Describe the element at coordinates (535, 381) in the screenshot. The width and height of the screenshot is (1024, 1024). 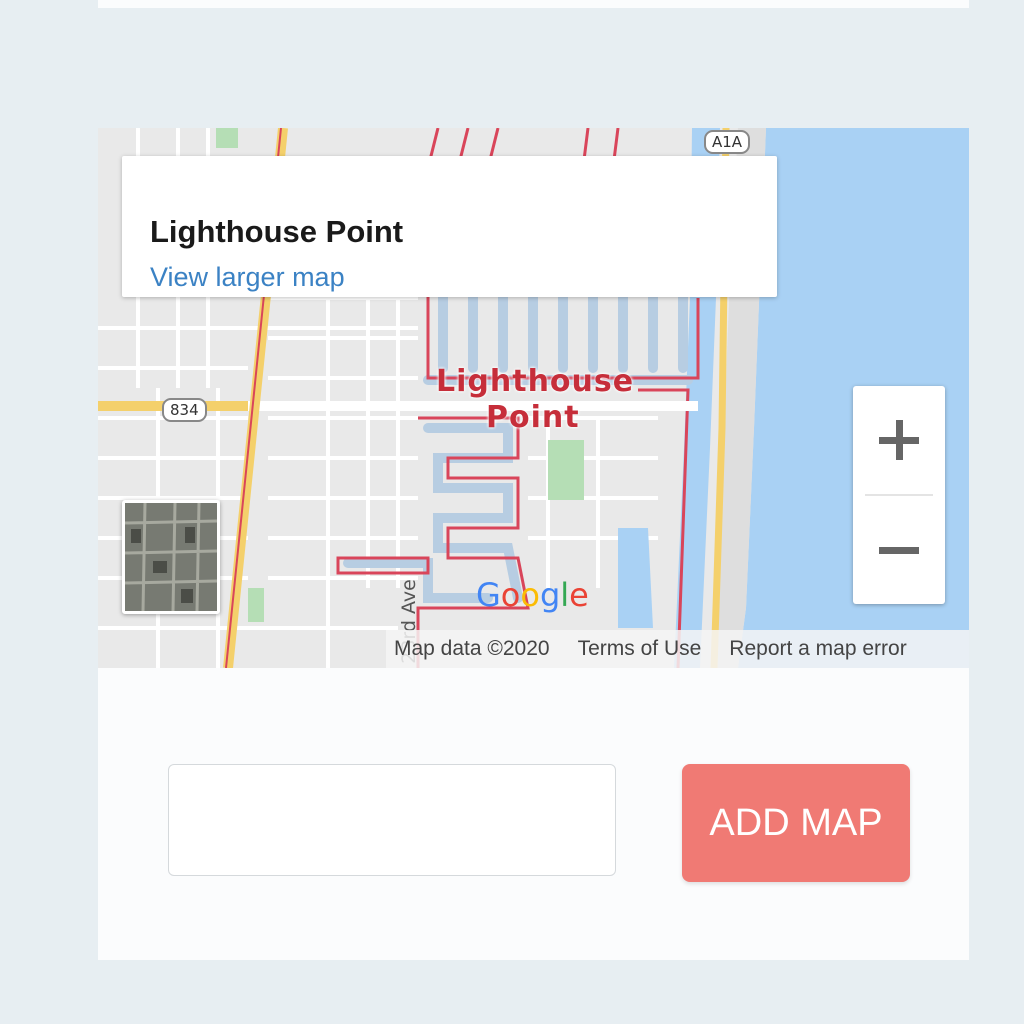
I see `map-place-label-line1: Lighthouse` at that location.